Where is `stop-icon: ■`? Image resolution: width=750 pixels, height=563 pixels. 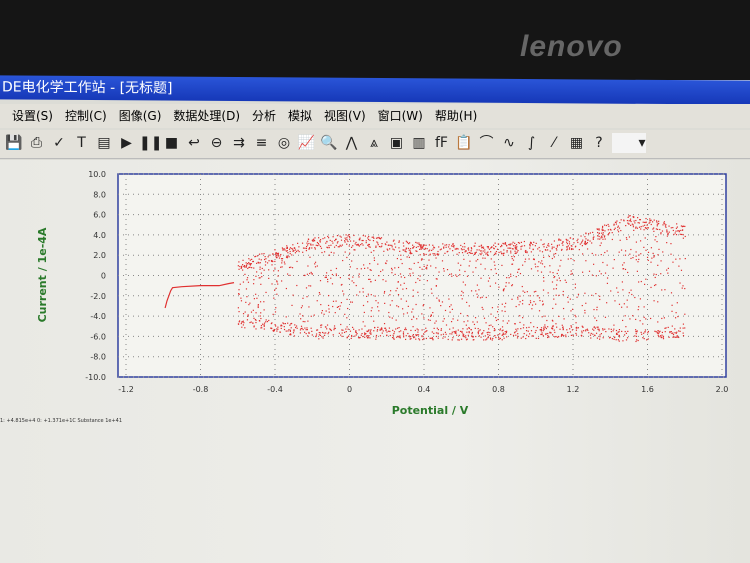 stop-icon: ■ is located at coordinates (172, 143).